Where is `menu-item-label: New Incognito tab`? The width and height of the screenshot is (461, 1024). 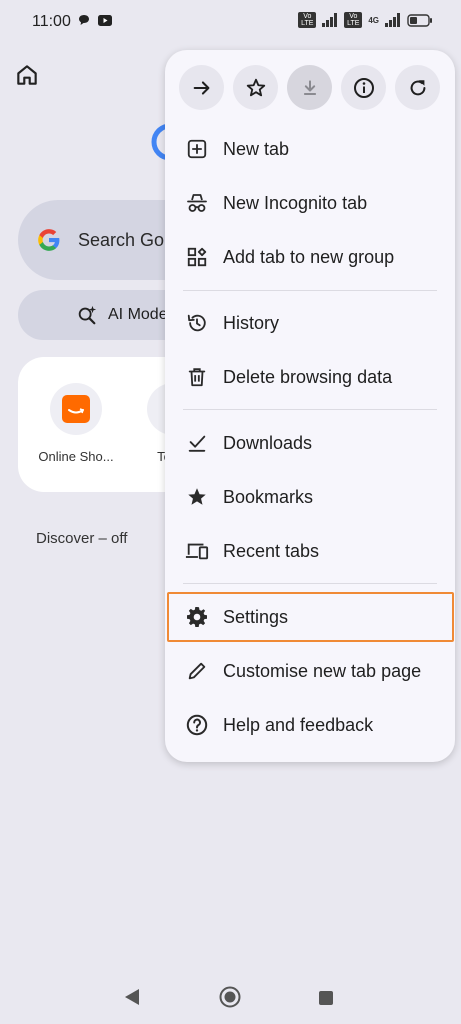
menu-item-label: New Incognito tab is located at coordinates (295, 202).